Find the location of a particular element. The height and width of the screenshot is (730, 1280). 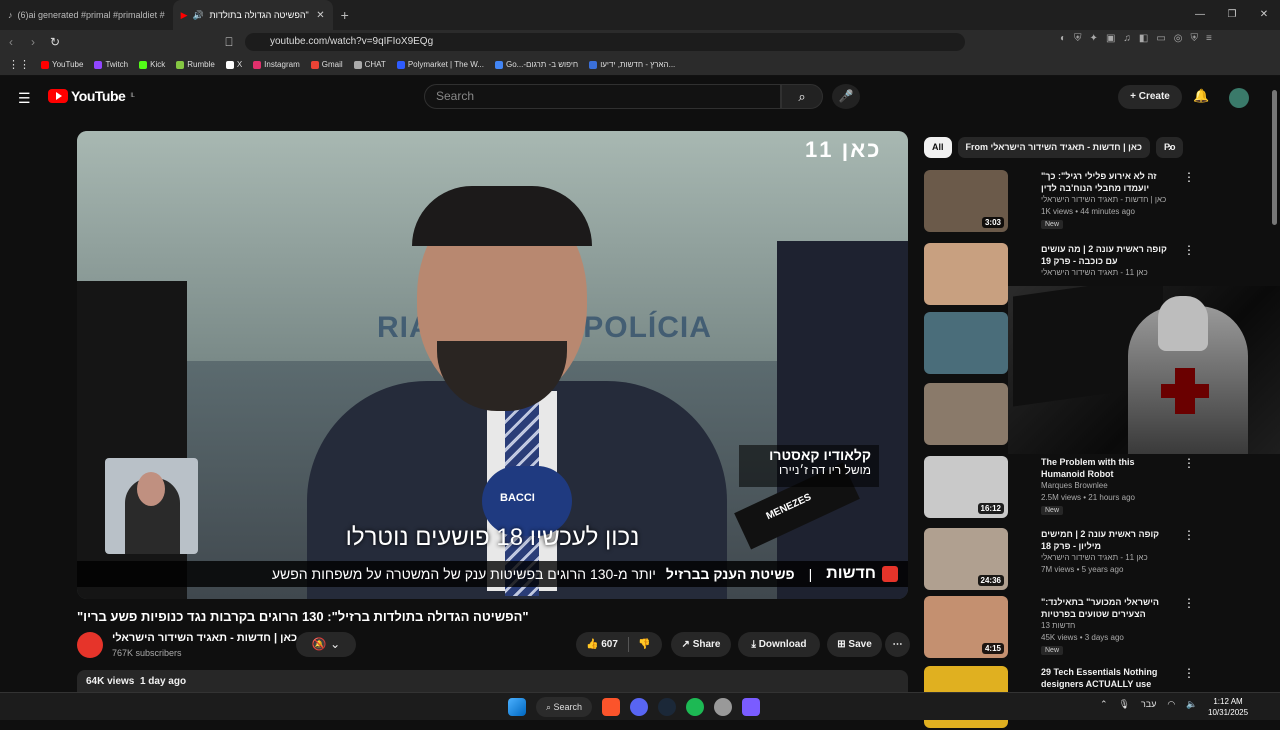

volume-icon: 🔈 is located at coordinates (1191, 704).